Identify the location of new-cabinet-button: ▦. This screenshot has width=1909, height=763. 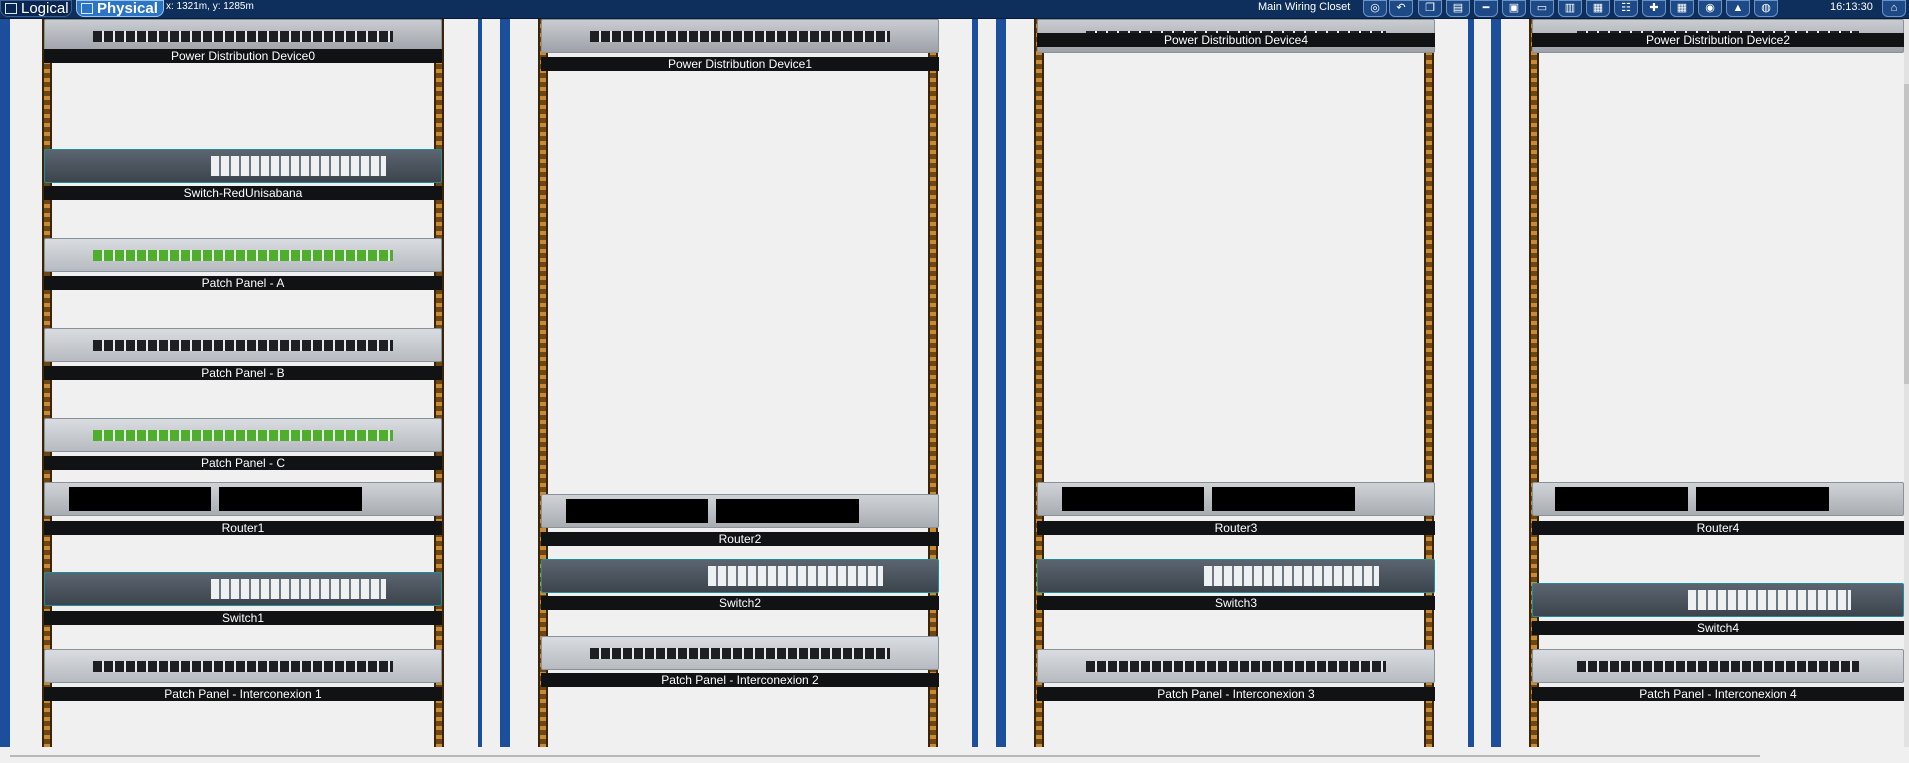
(1598, 8).